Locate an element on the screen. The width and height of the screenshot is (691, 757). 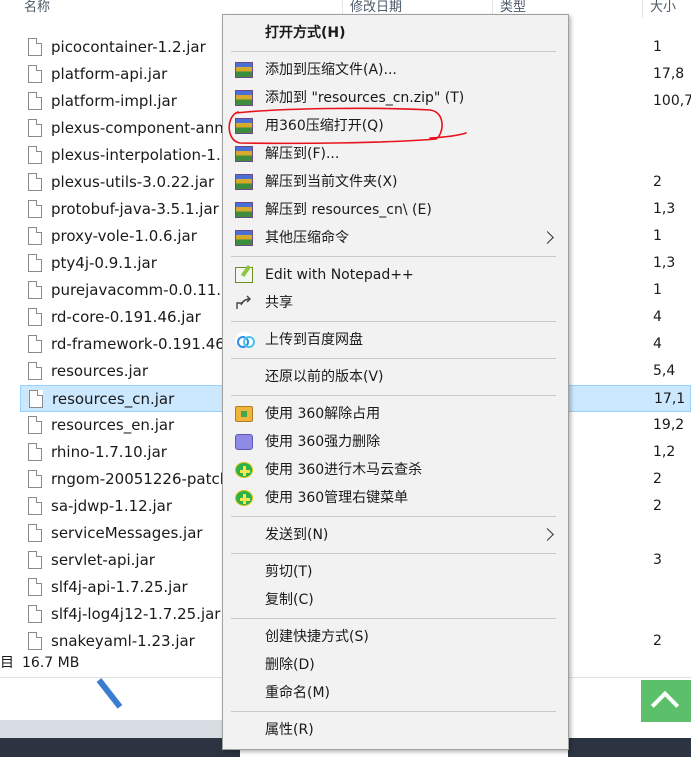
menu-item-24: 剪切(T) is located at coordinates (395, 572).